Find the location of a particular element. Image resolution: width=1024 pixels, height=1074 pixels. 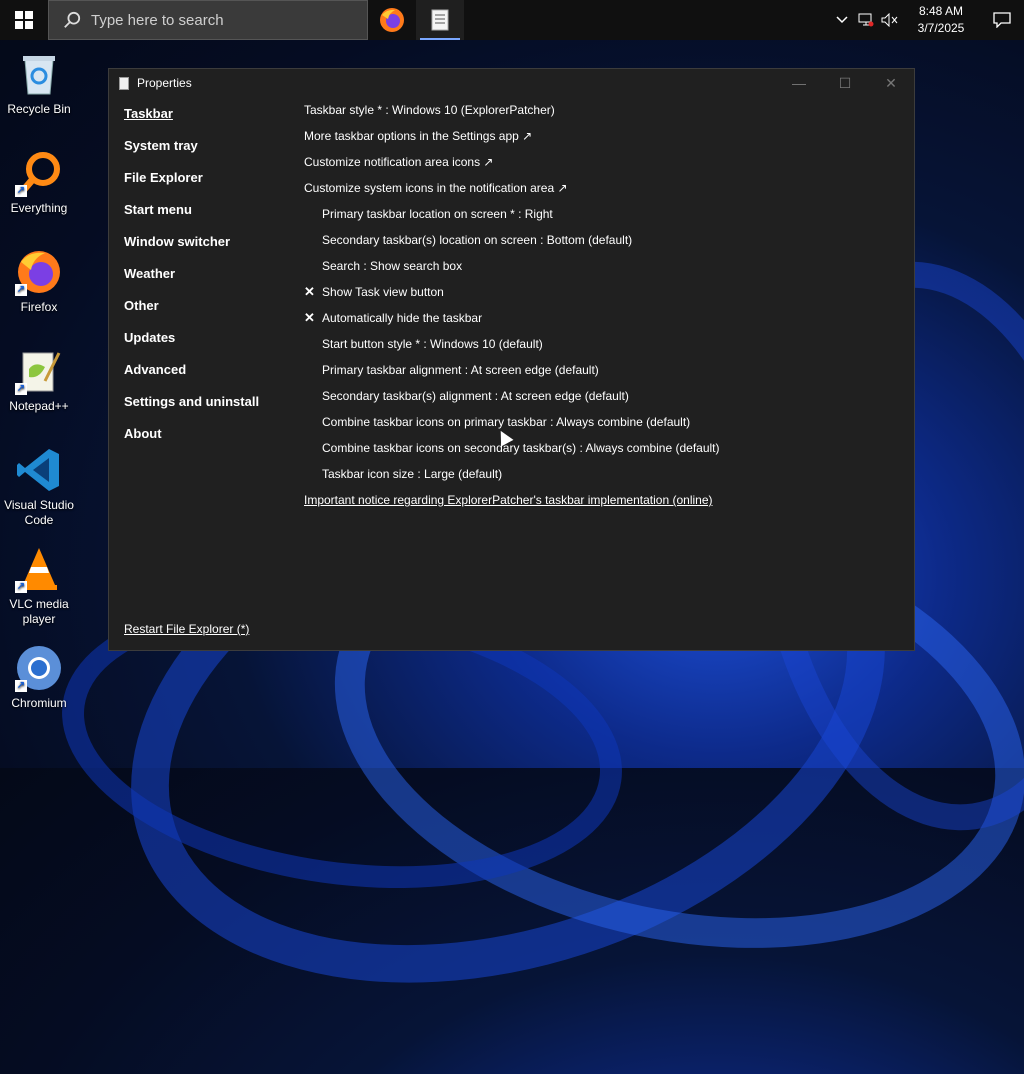

taskbar-app-properties is located at coordinates (440, 20).